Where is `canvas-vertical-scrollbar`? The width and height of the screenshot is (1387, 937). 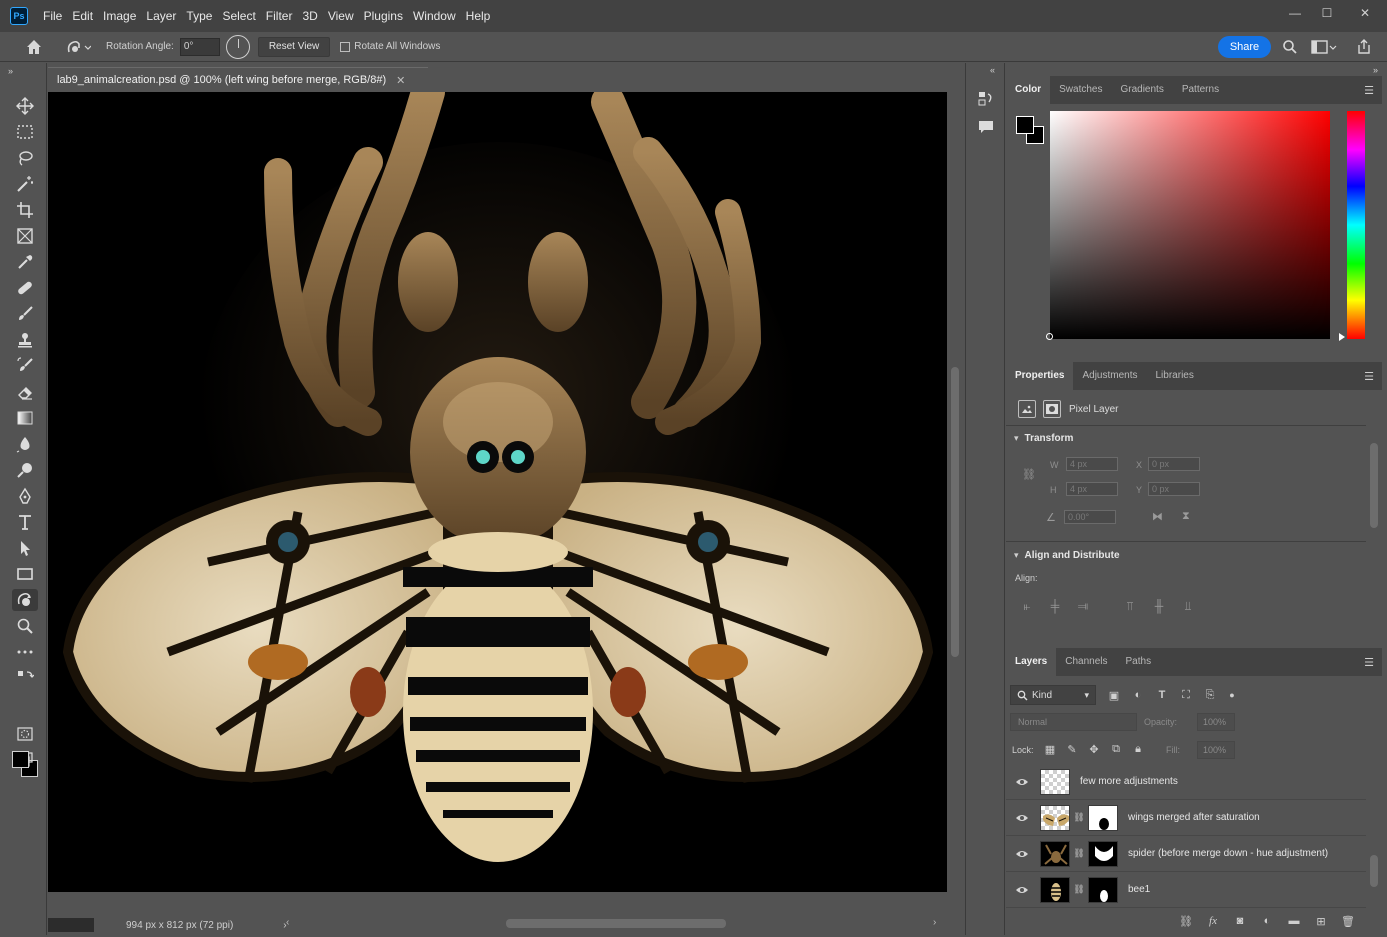 canvas-vertical-scrollbar is located at coordinates (955, 503).